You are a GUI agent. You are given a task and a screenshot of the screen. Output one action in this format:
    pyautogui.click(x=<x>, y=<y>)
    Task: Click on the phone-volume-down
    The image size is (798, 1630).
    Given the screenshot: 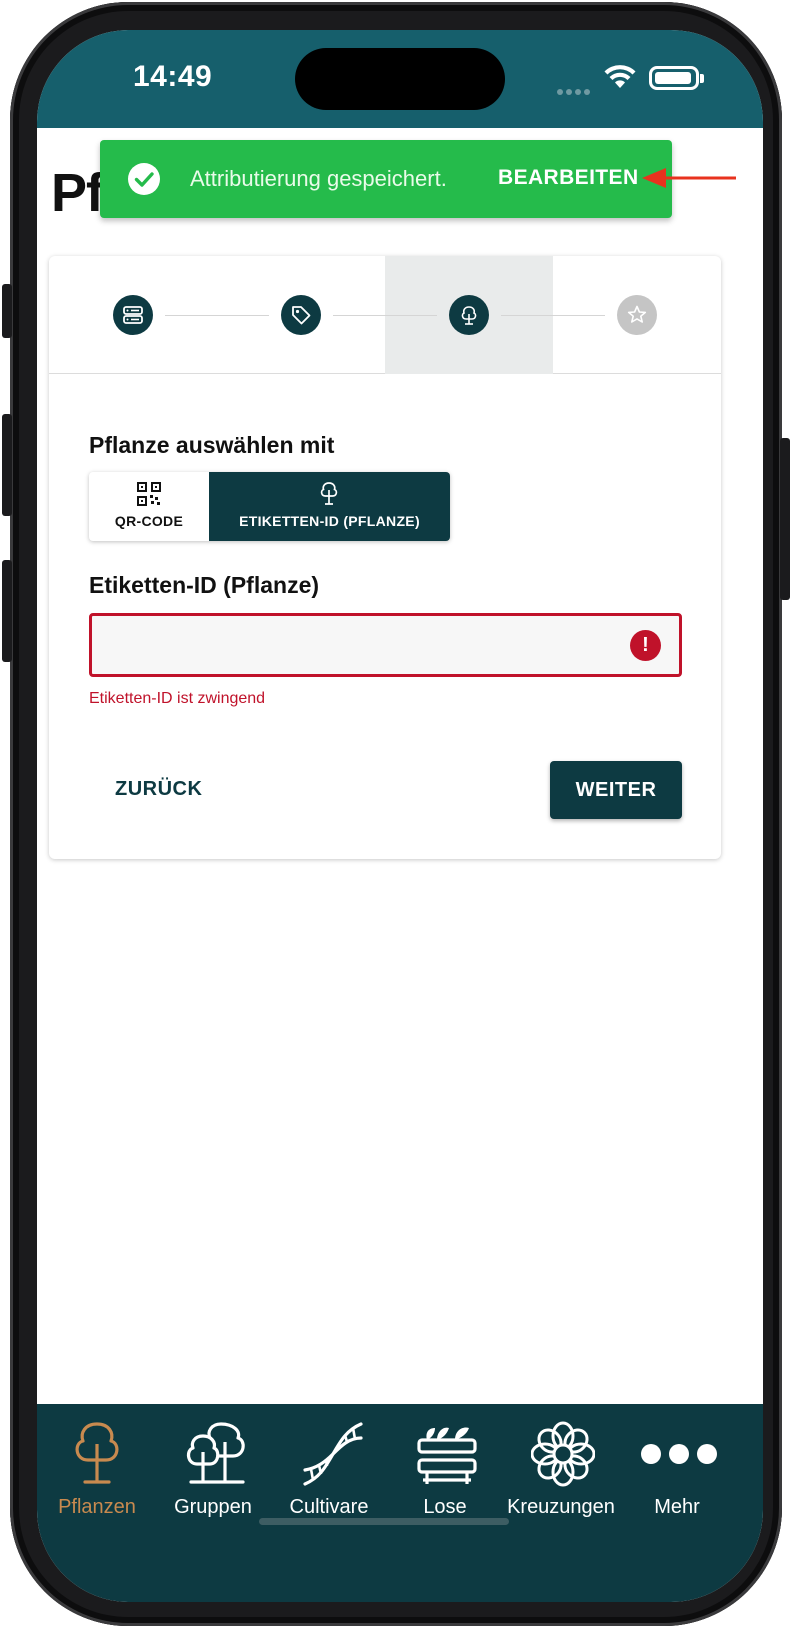 What is the action you would take?
    pyautogui.click(x=7, y=611)
    